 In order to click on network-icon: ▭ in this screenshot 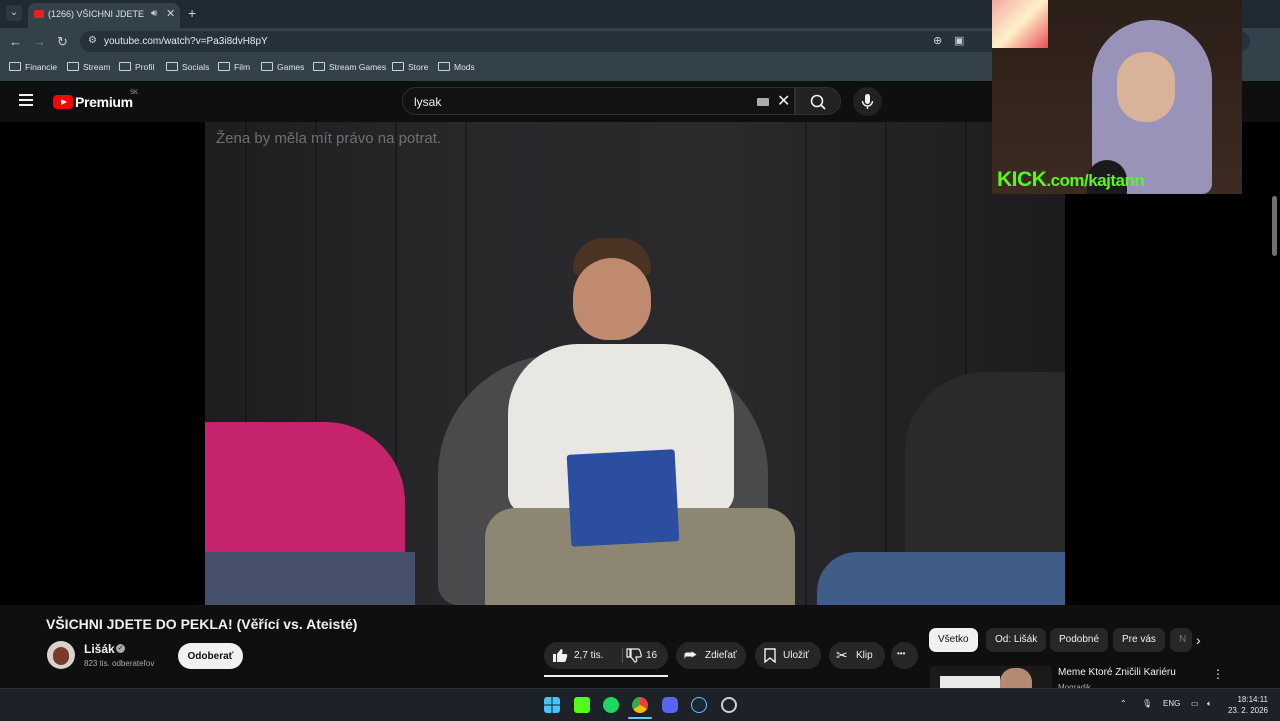, I will do `click(1195, 703)`.